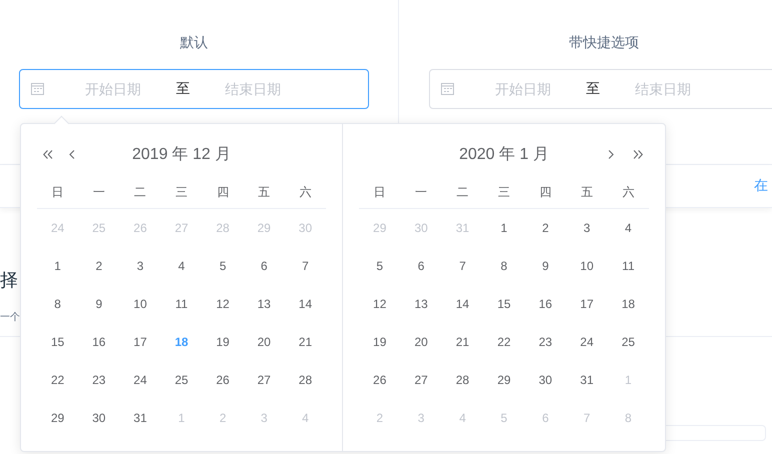  What do you see at coordinates (628, 304) in the screenshot?
I see `day-cell: 18` at bounding box center [628, 304].